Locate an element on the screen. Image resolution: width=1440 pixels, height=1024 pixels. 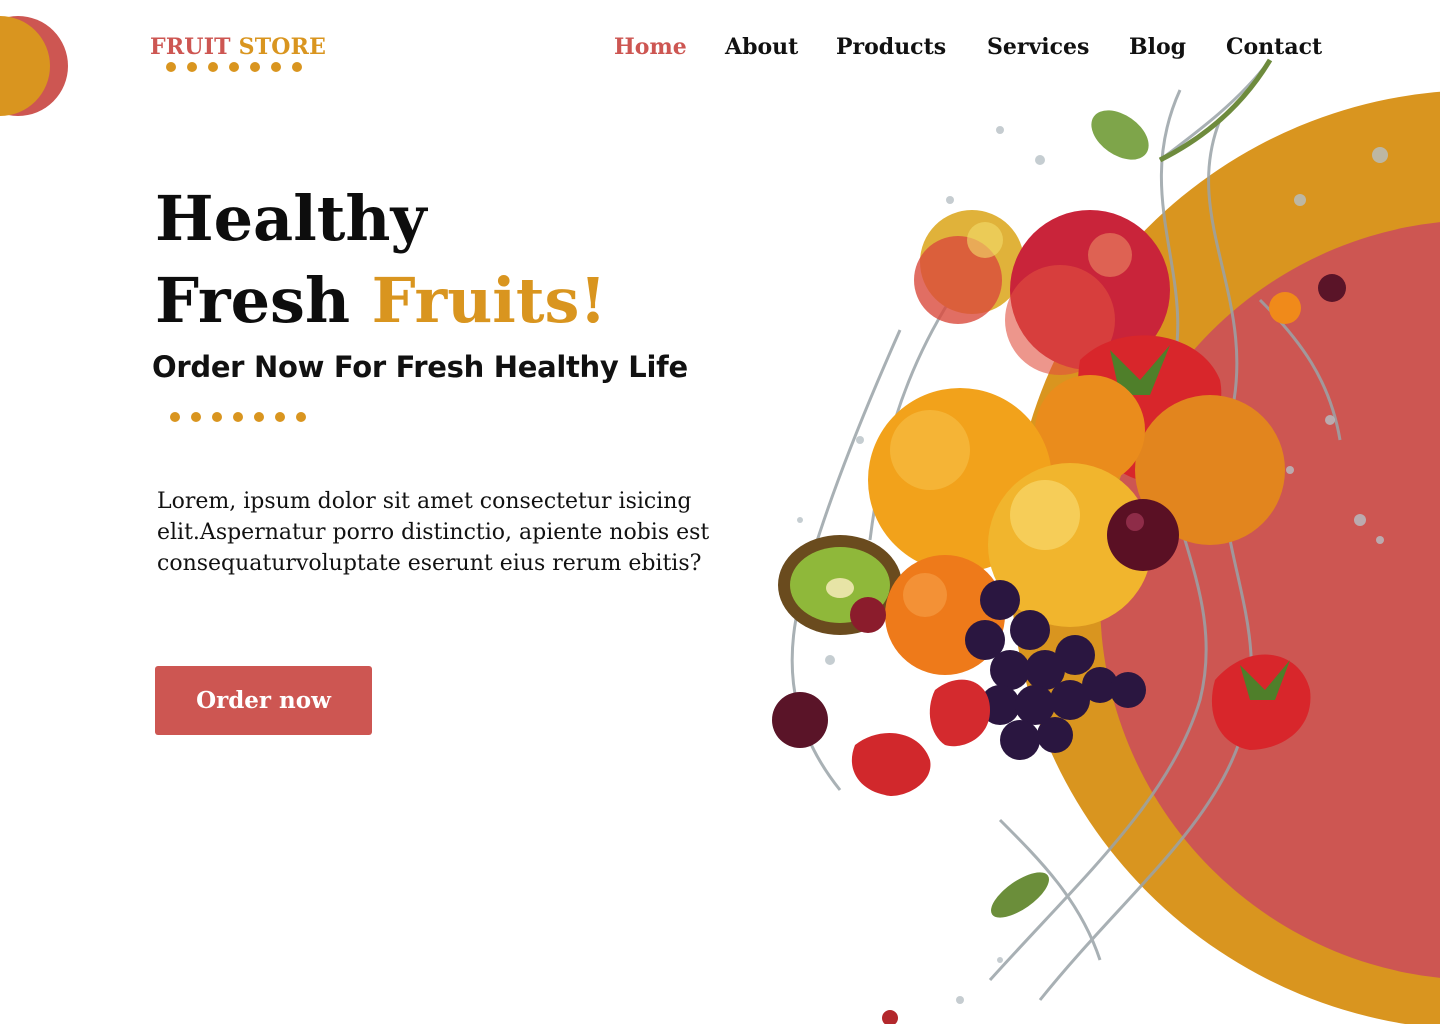
nav-item-products: Products is located at coordinates (891, 47).